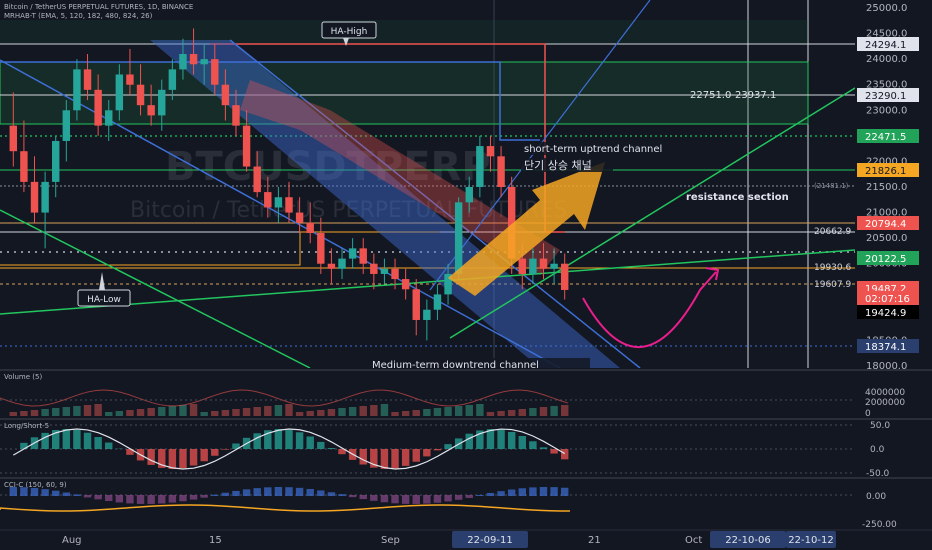  I want to click on cci-tick-2: -250.00, so click(879, 525).